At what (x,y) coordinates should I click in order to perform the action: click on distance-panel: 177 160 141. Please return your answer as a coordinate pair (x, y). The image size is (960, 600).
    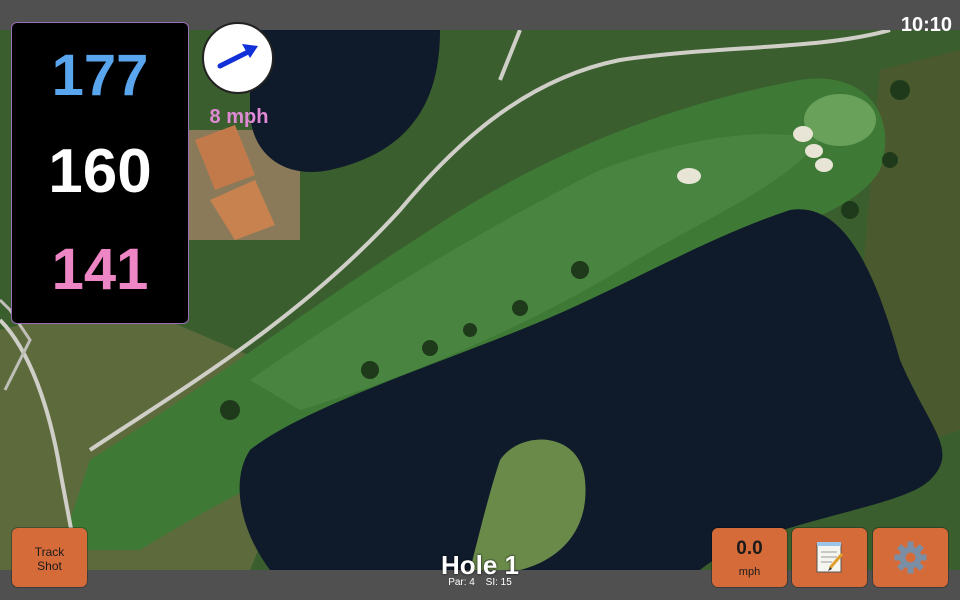
    Looking at the image, I should click on (100, 173).